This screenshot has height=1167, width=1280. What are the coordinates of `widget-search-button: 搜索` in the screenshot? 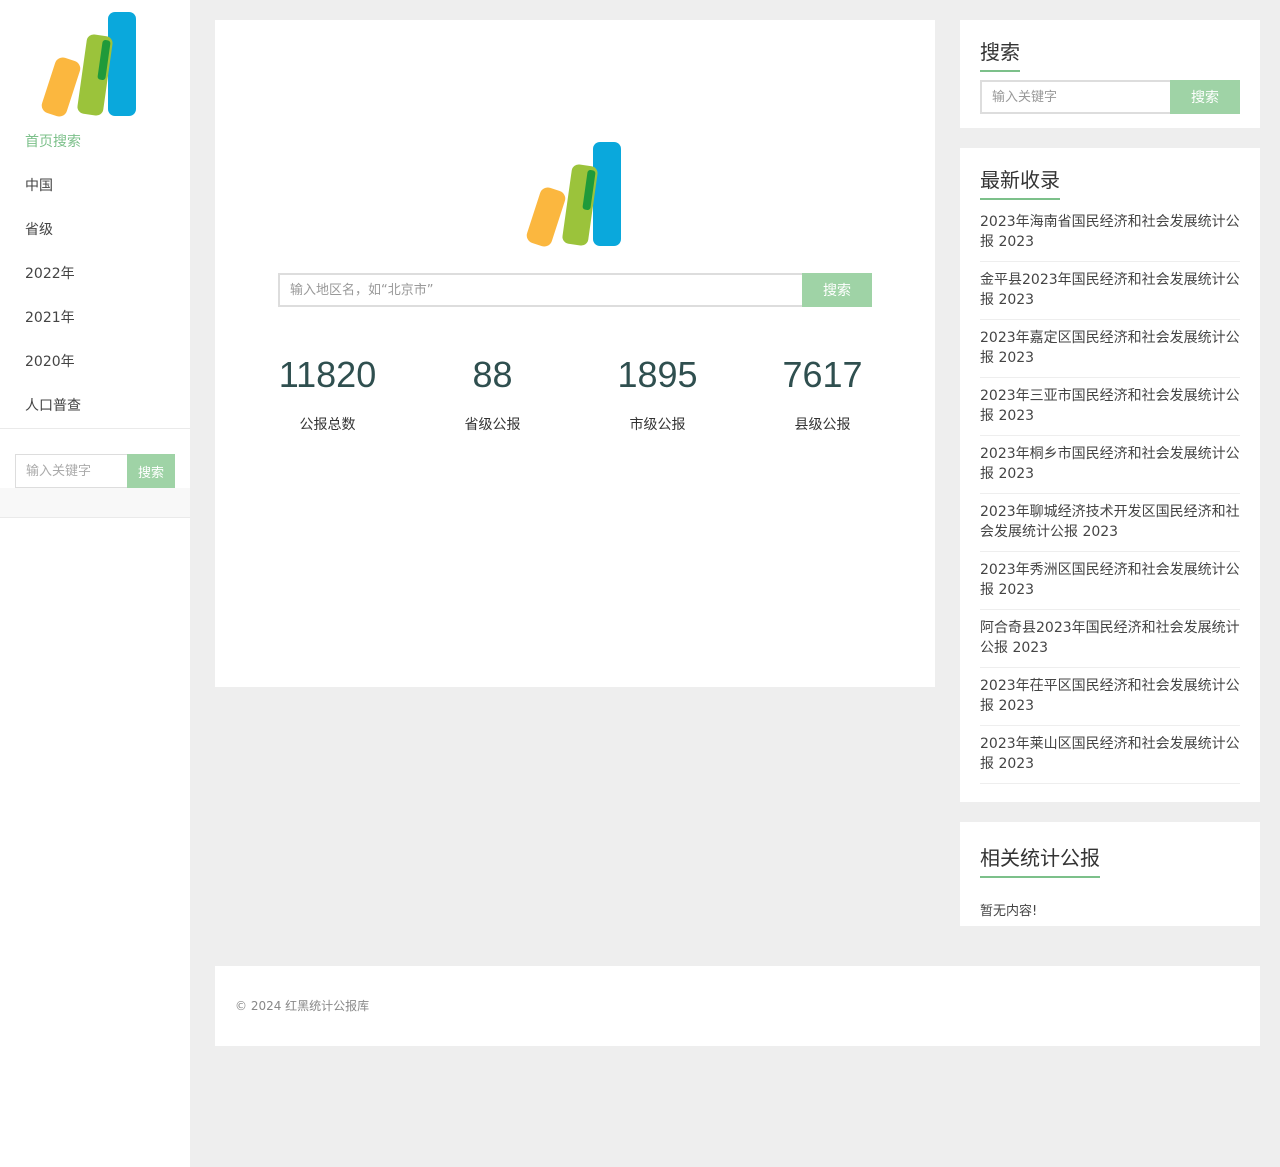 It's located at (1205, 97).